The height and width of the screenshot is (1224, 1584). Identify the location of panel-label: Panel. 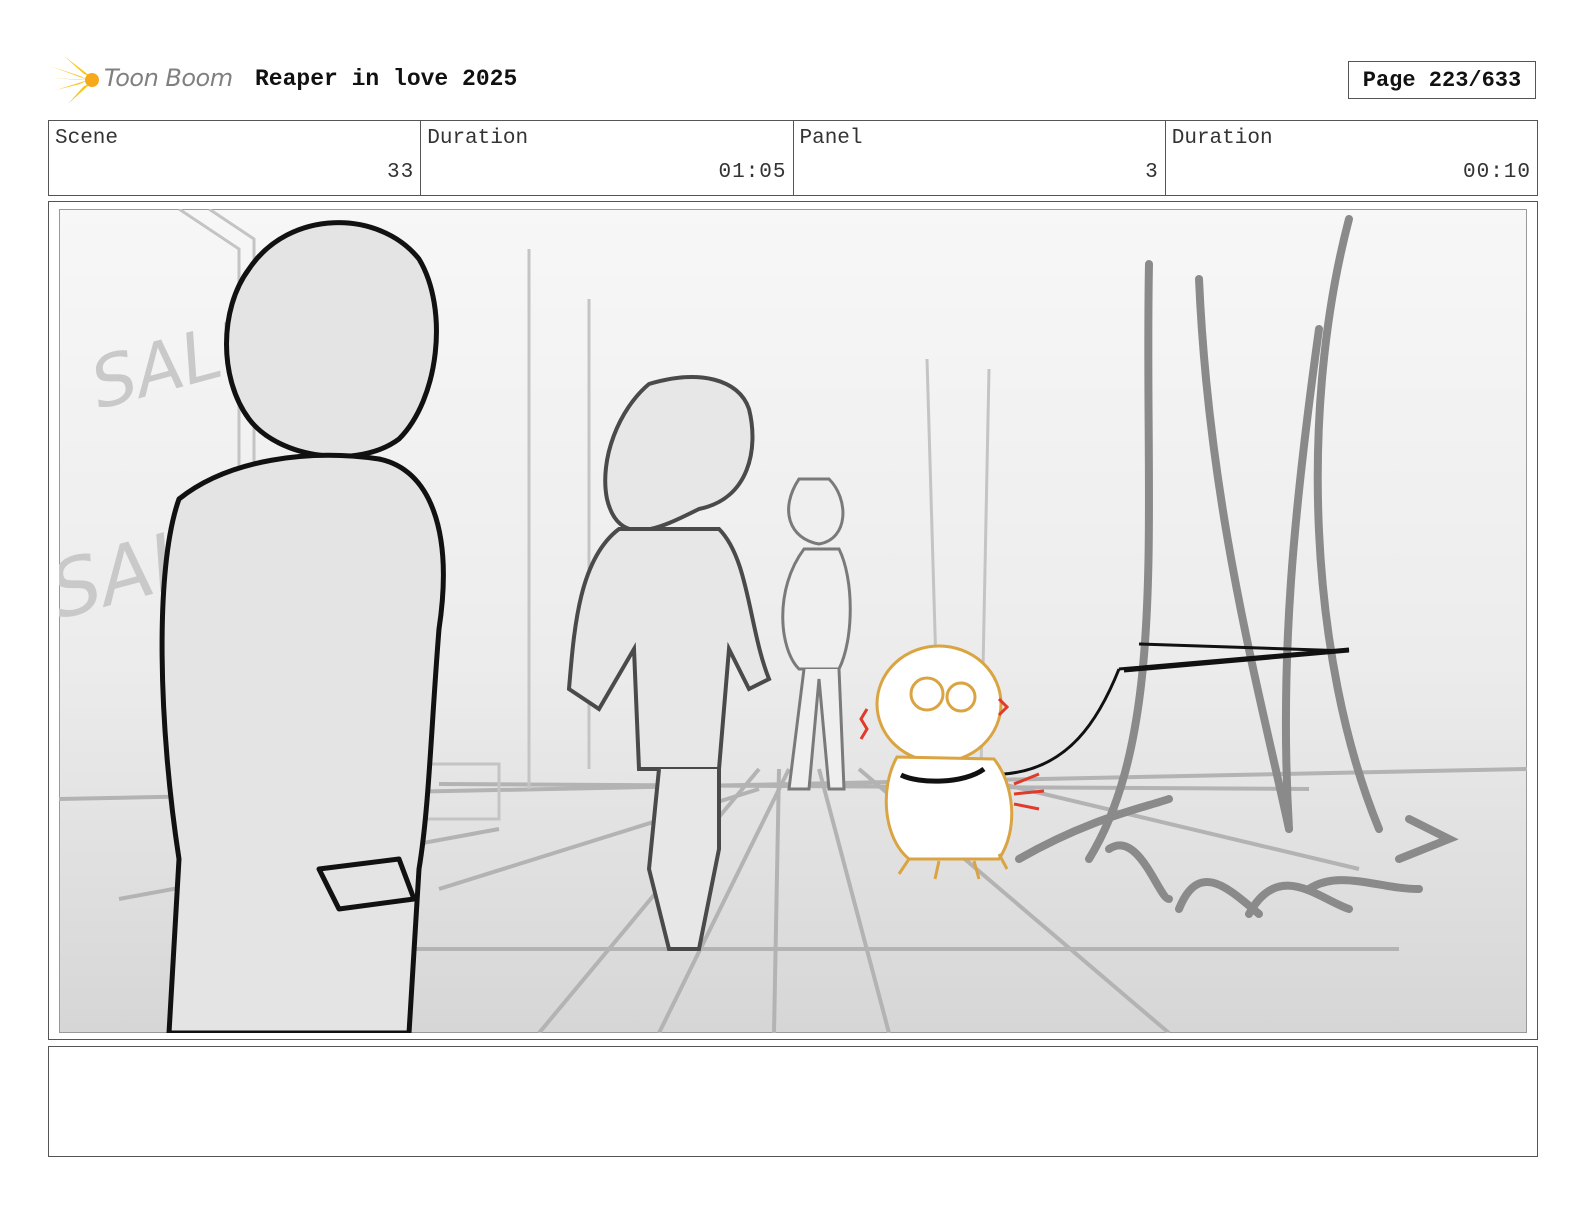
(831, 138).